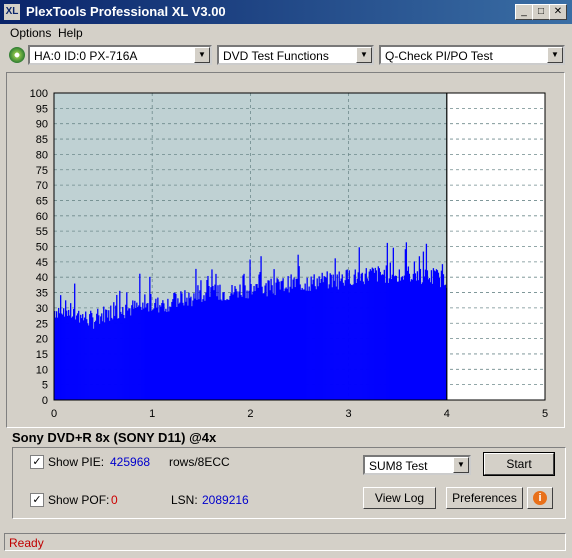 The image size is (572, 558). What do you see at coordinates (79, 500) in the screenshot?
I see `show-pof-label: Show POF:` at bounding box center [79, 500].